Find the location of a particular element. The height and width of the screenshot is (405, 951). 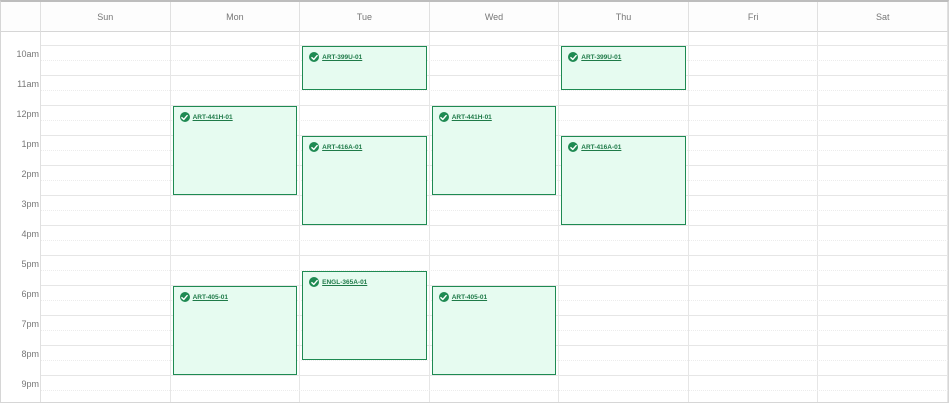

day-column-sat is located at coordinates (883, 217).